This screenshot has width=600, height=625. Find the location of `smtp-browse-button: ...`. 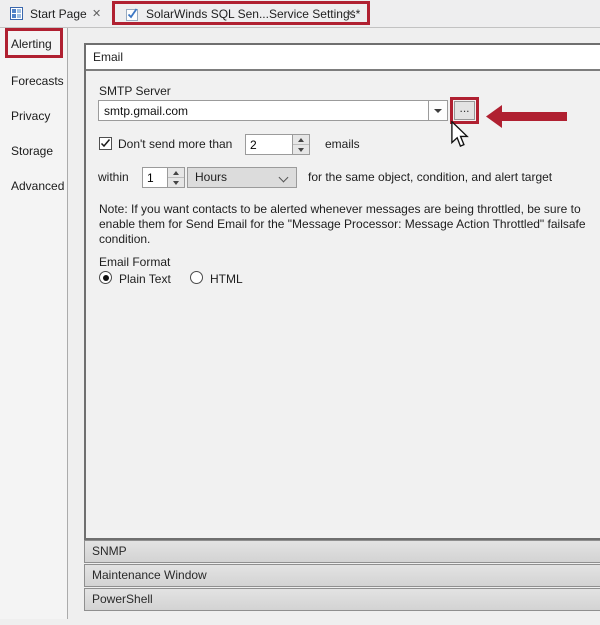

smtp-browse-button: ... is located at coordinates (464, 110).